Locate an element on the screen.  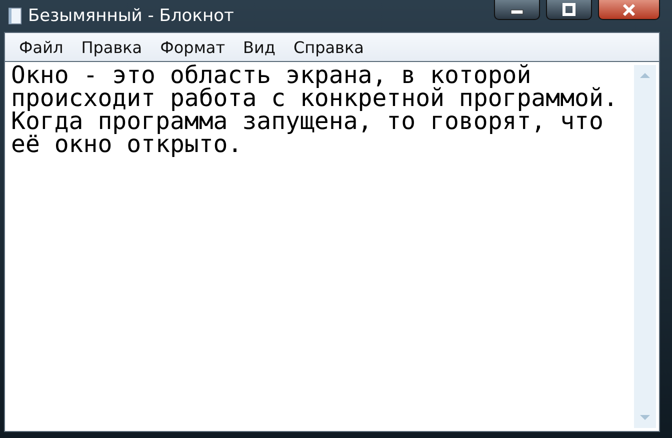
menu-item: Вид is located at coordinates (259, 47).